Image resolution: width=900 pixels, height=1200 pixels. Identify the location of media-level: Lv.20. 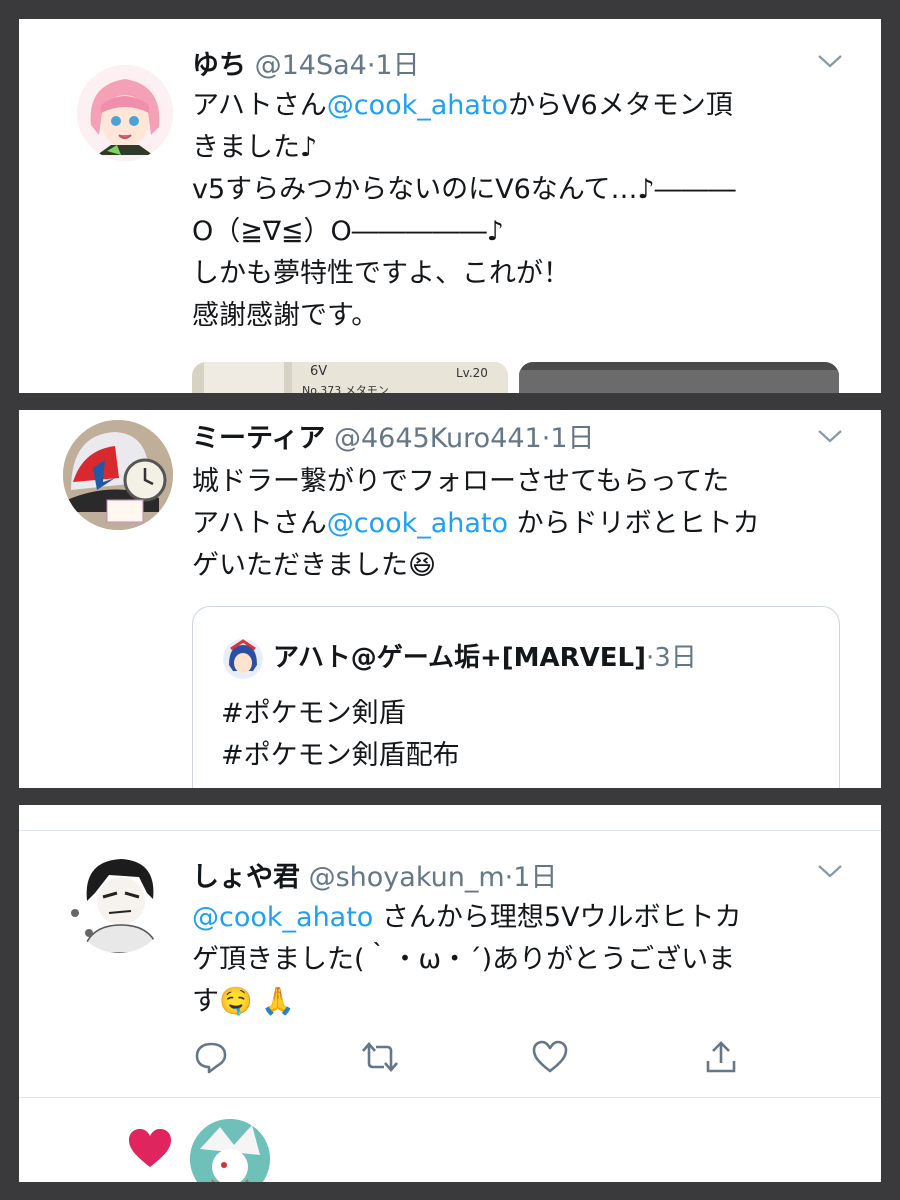
(472, 373).